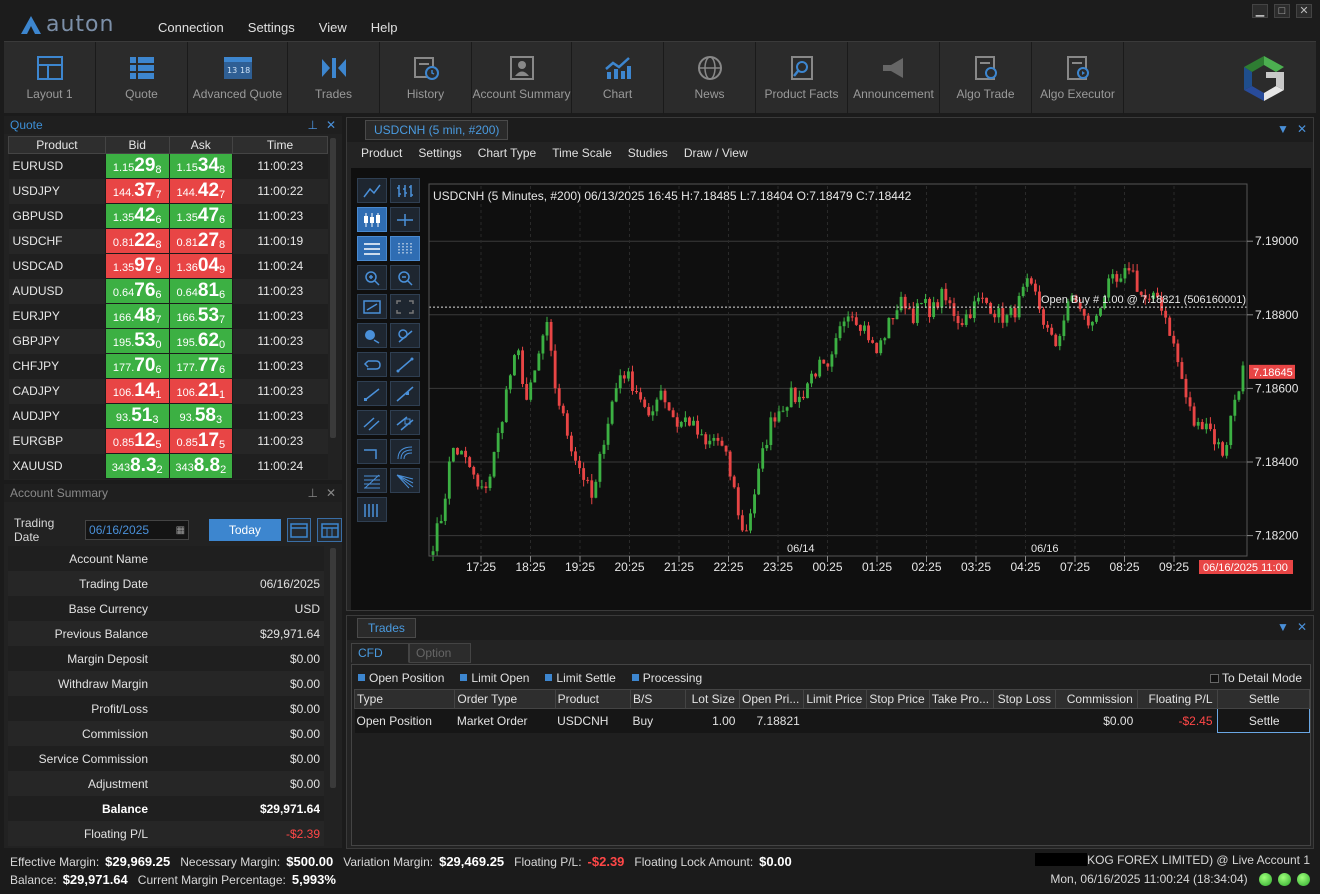 The width and height of the screenshot is (1320, 894). Describe the element at coordinates (439, 153) in the screenshot. I see `chart-menu-settings: Settings` at that location.